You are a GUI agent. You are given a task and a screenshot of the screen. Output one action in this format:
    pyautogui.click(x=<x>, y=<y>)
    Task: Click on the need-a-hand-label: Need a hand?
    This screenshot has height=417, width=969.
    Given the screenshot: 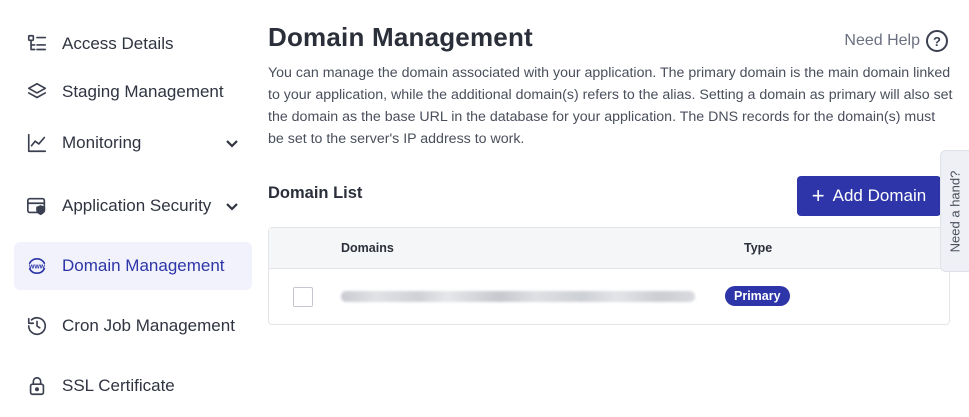 What is the action you would take?
    pyautogui.click(x=955, y=211)
    